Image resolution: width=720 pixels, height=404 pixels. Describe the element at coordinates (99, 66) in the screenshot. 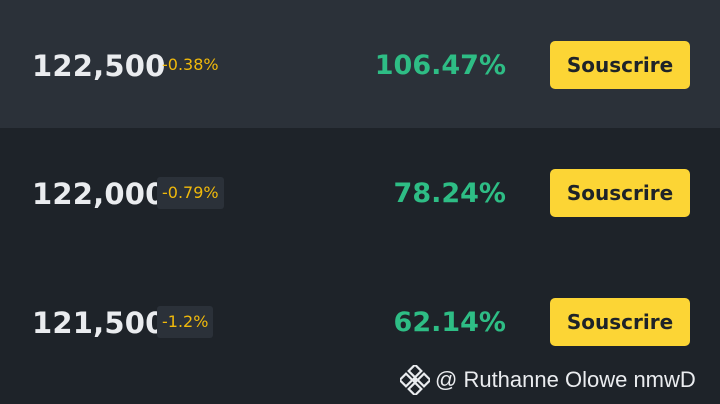

I see `strike-price: 122,500` at that location.